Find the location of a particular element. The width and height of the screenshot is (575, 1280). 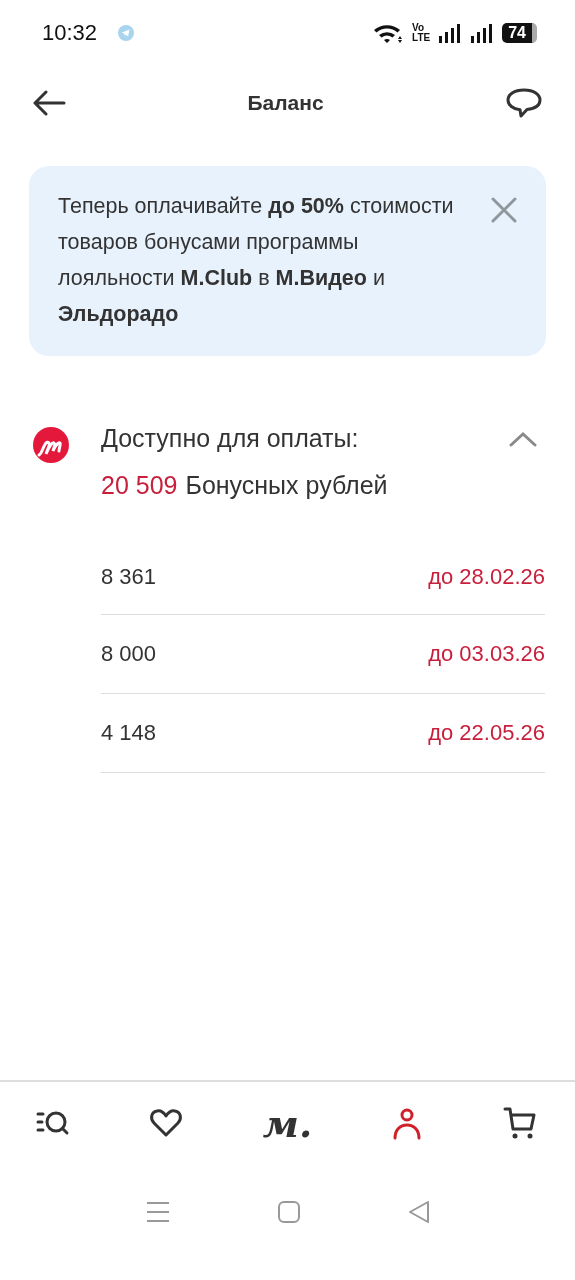

chat-icon is located at coordinates (524, 103).